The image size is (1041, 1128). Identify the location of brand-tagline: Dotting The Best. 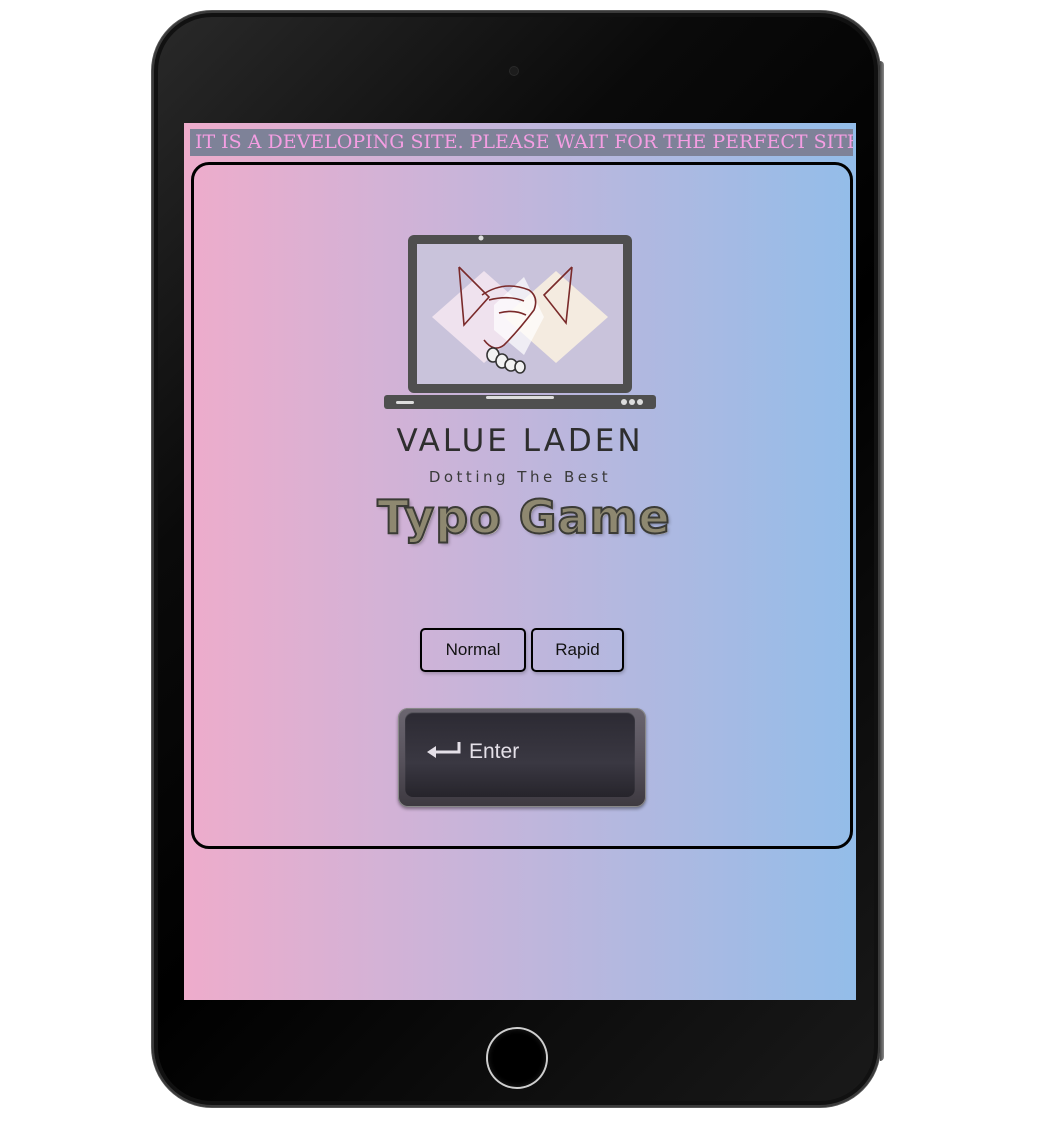
(520, 477).